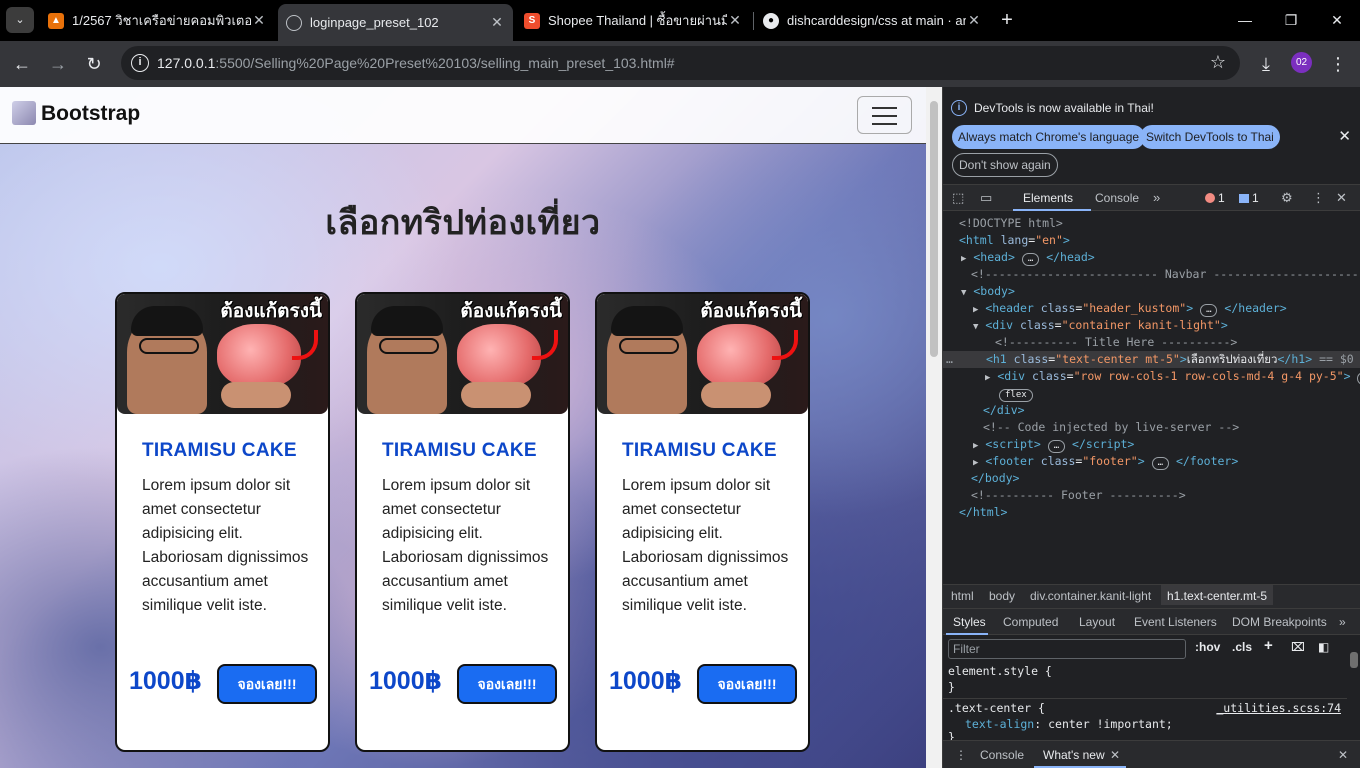 This screenshot has height=768, width=1360. What do you see at coordinates (1266, 64) in the screenshot?
I see `download-icon: ⤓` at bounding box center [1266, 64].